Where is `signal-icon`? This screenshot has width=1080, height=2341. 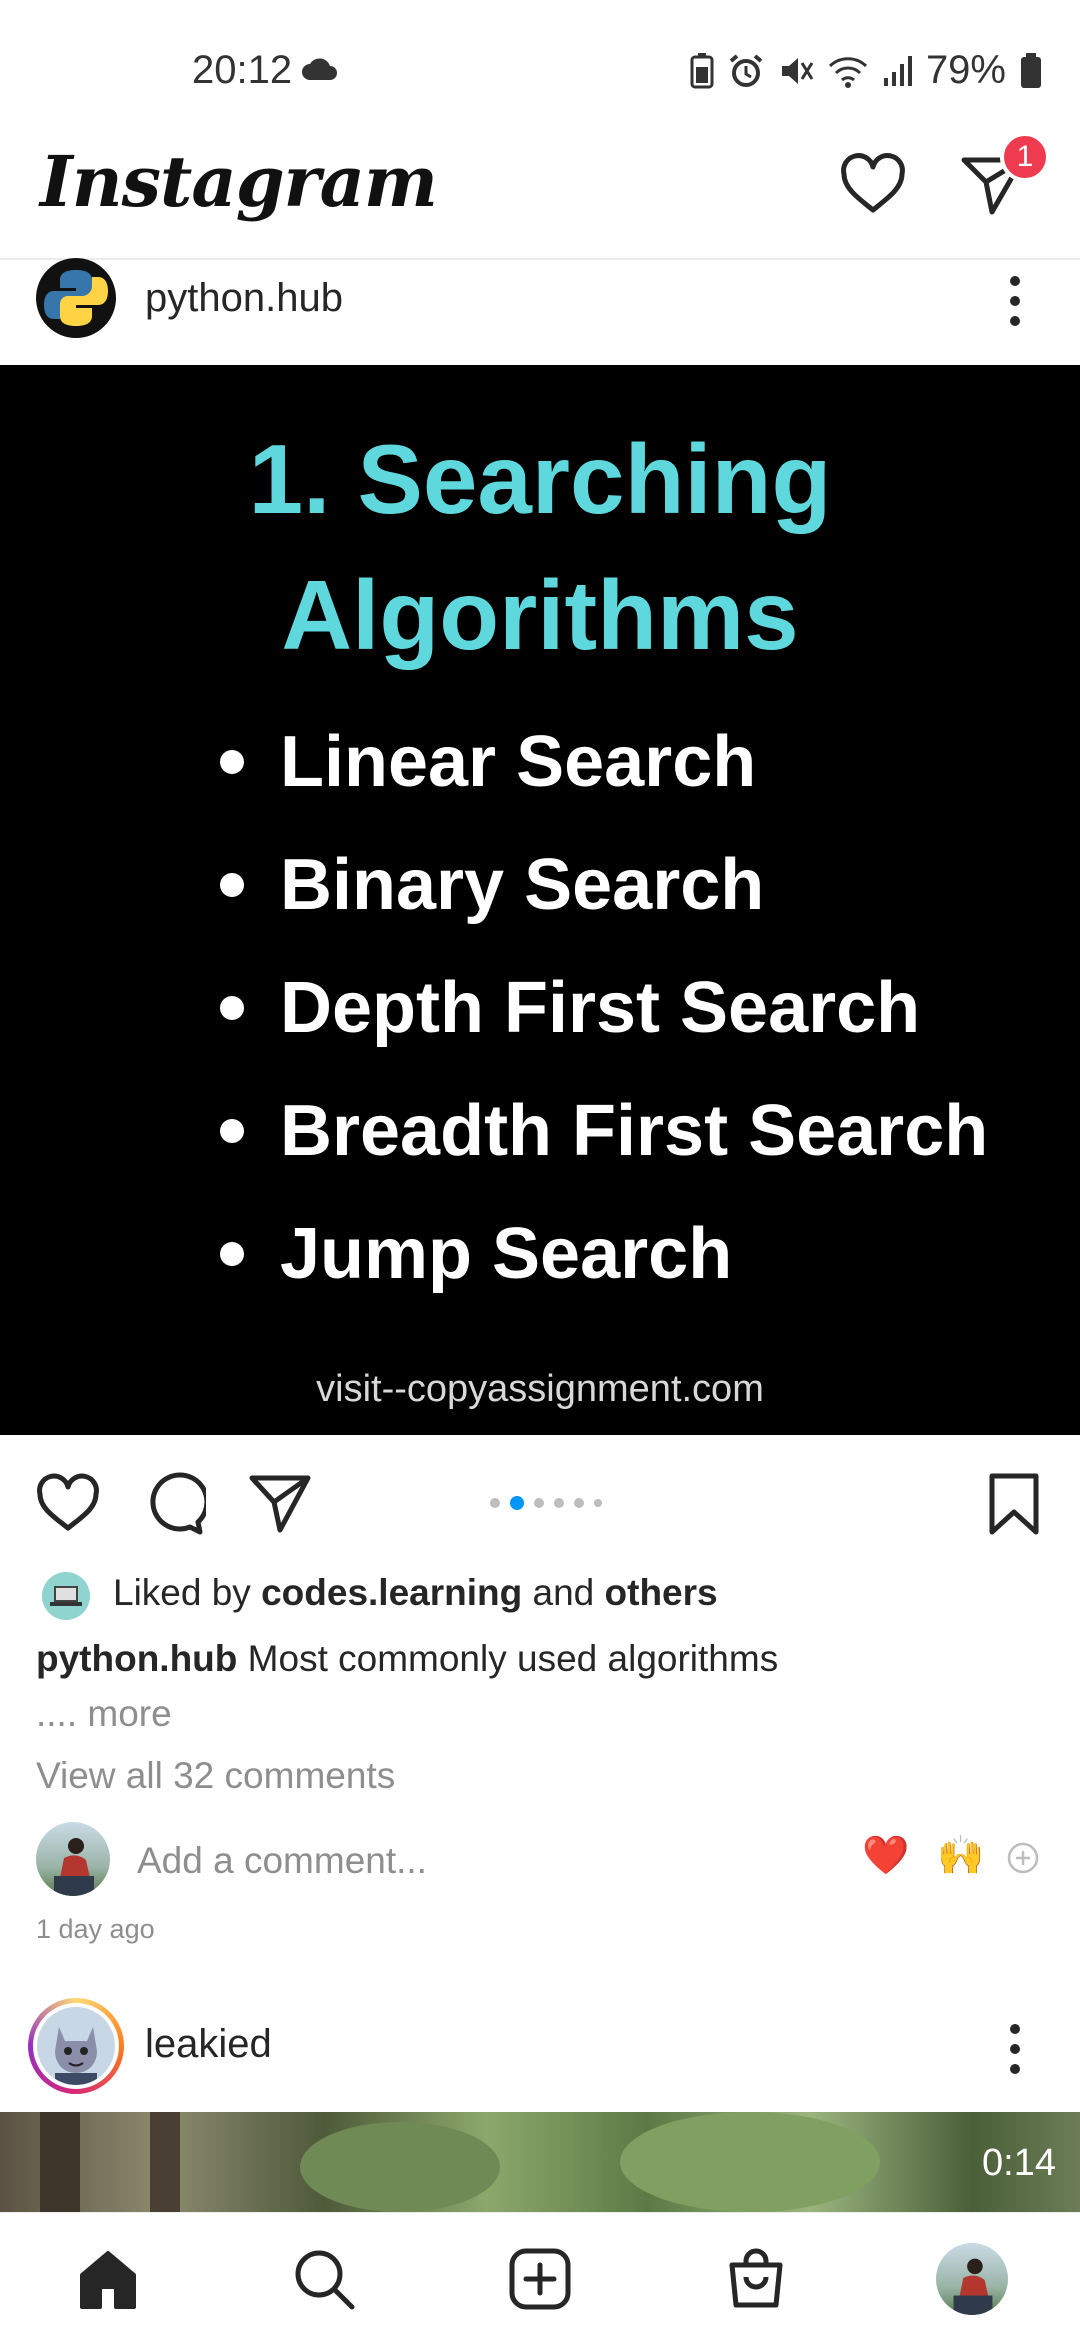 signal-icon is located at coordinates (897, 70).